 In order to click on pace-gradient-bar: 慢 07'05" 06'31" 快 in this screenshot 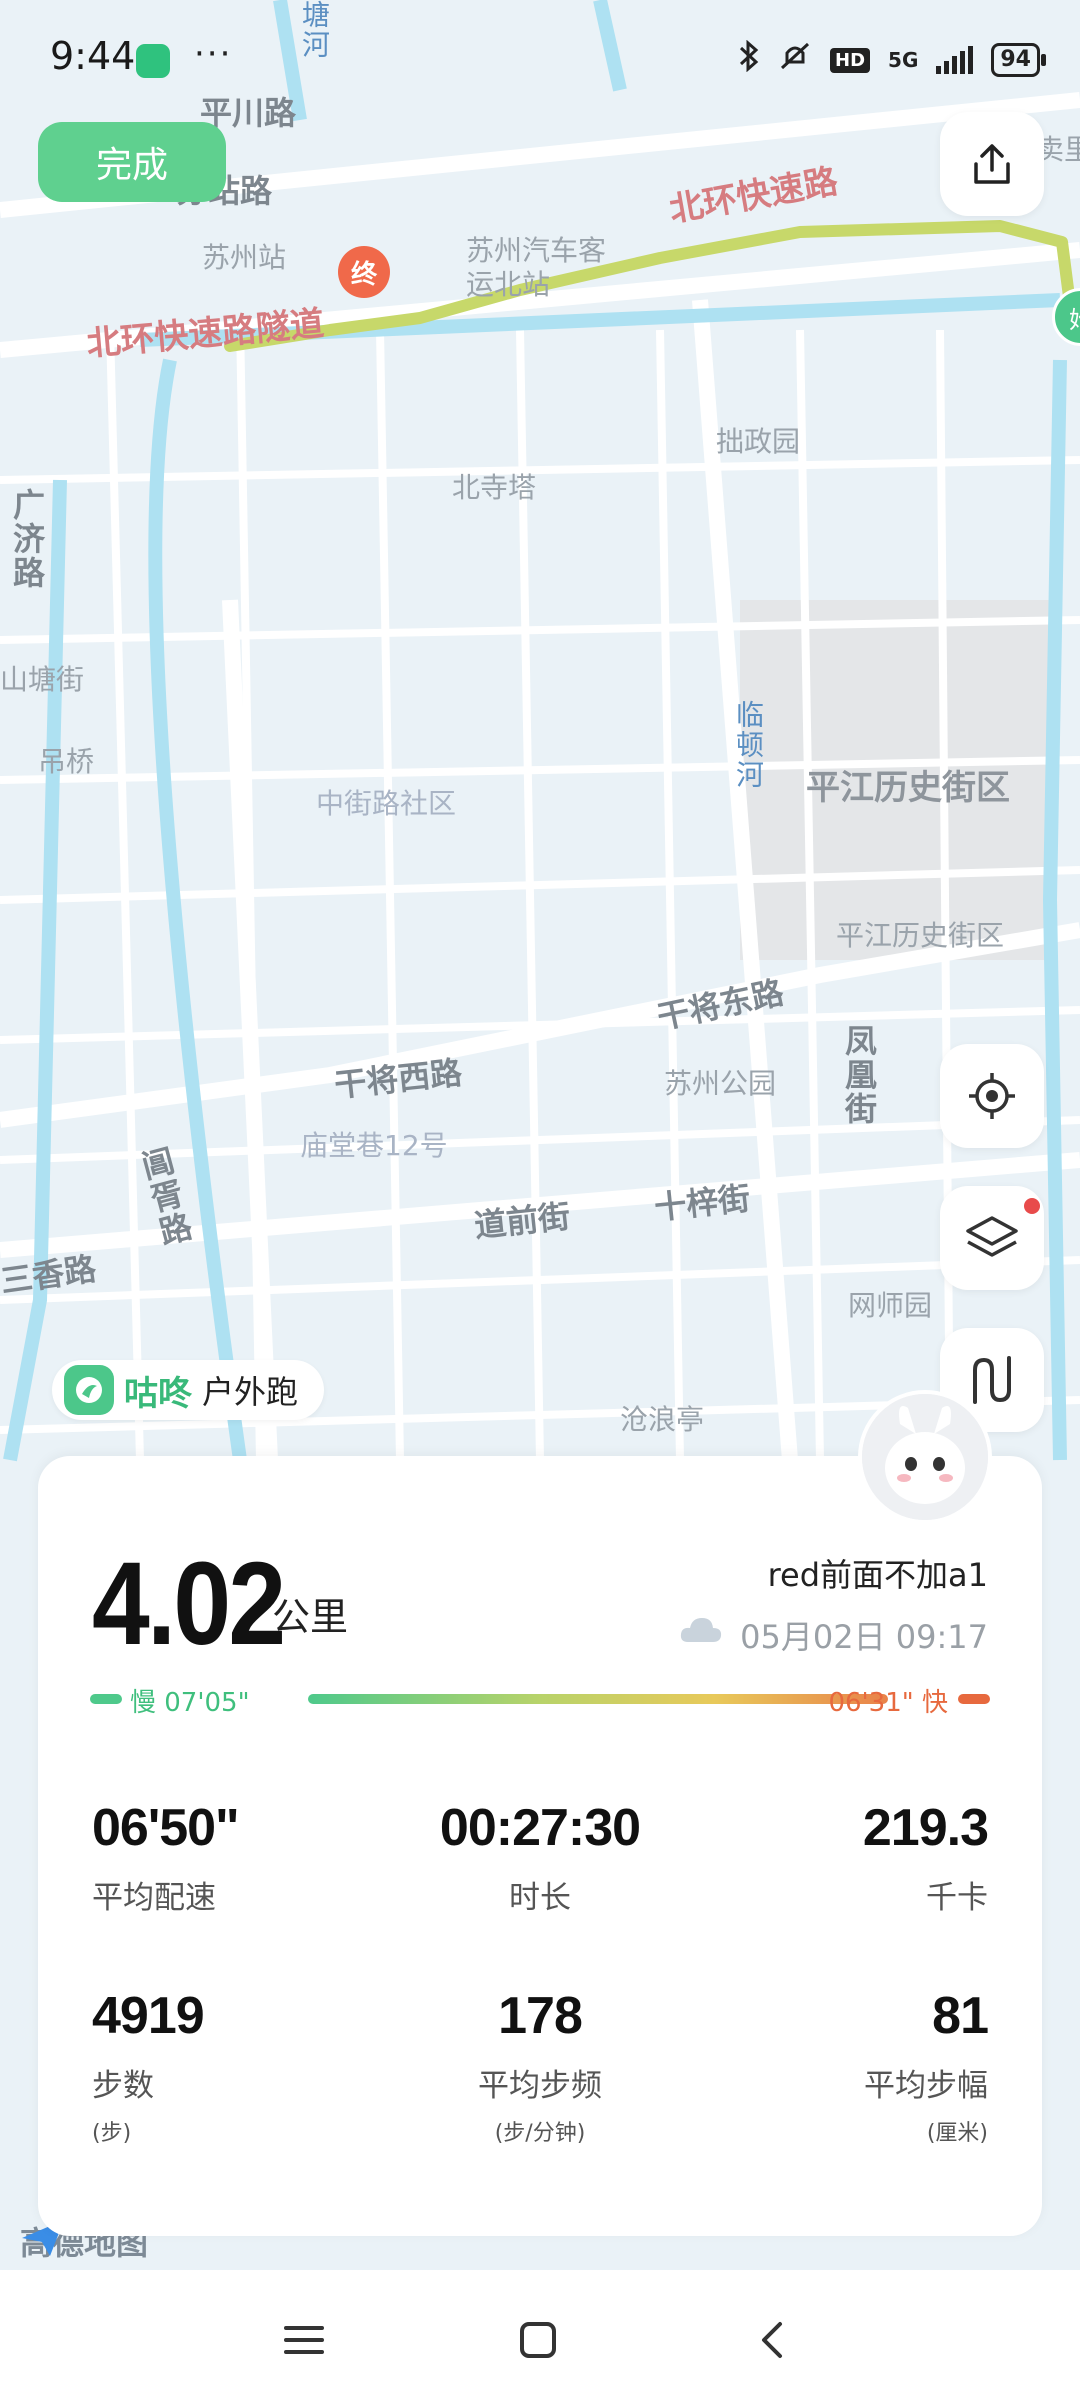, I will do `click(540, 1700)`.